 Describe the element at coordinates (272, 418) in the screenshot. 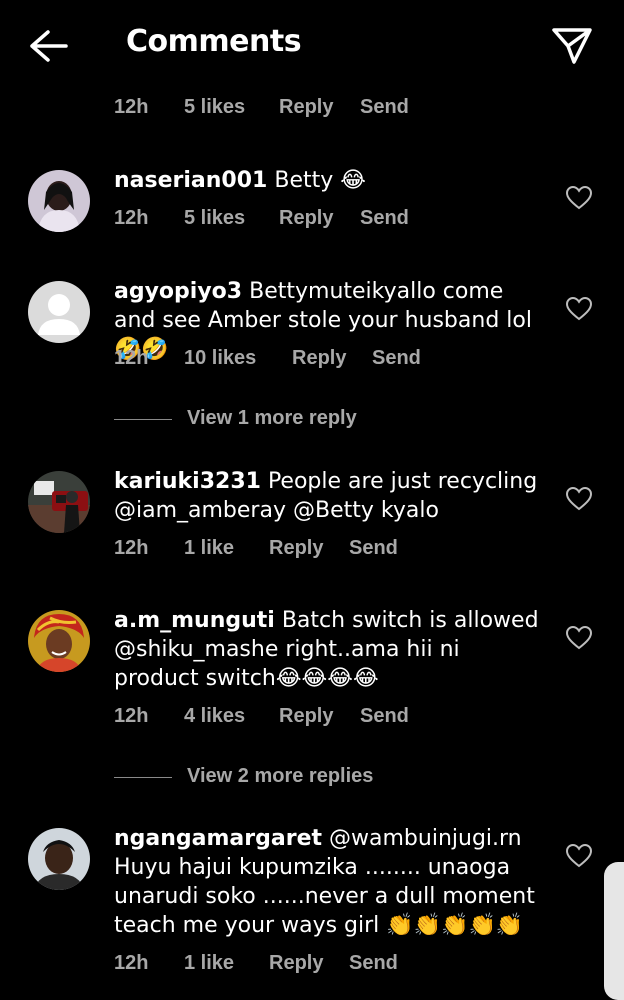

I see `view-more-label: View 1 more reply` at that location.